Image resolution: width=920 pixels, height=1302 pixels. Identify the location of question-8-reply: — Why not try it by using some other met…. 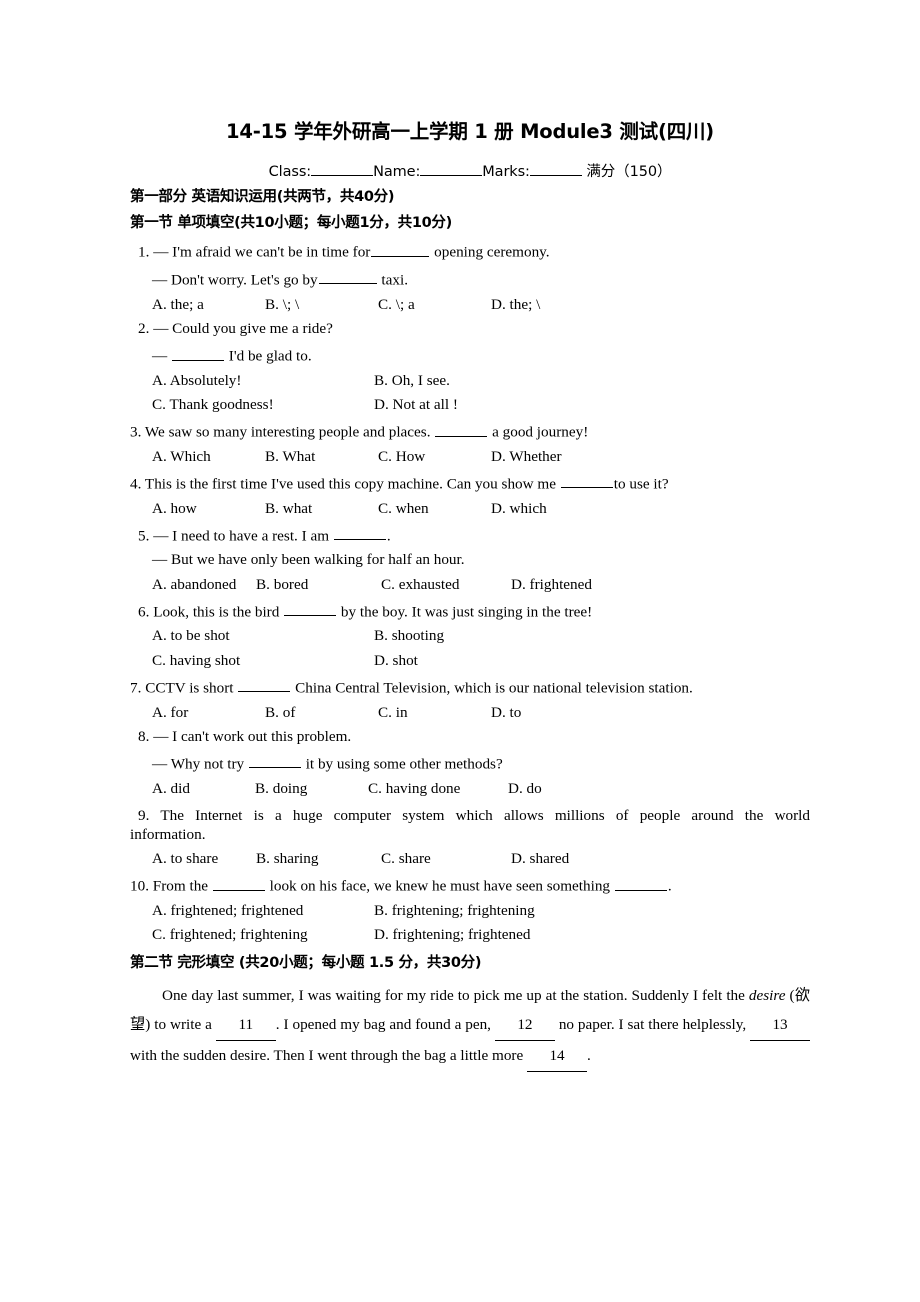
(470, 762).